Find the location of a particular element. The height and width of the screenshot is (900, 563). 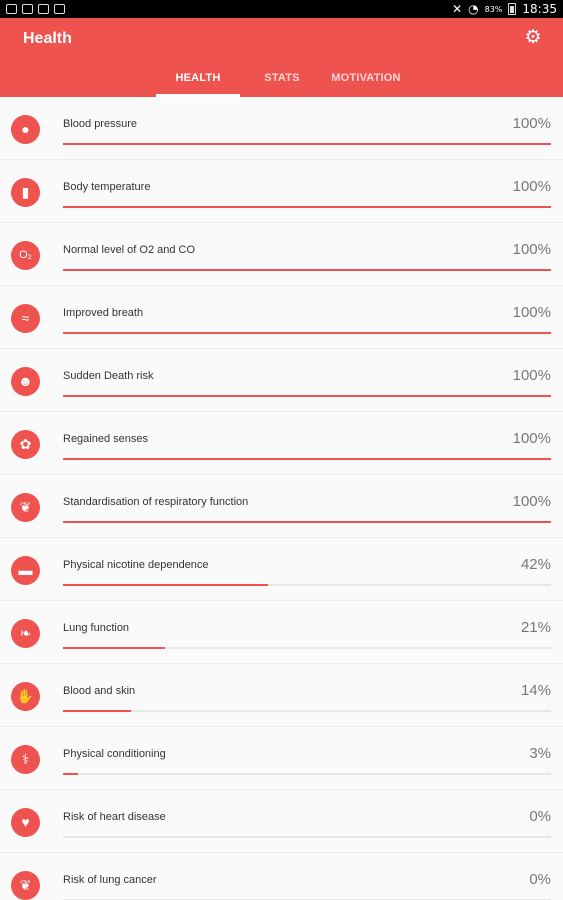

battery-icon is located at coordinates (512, 9).